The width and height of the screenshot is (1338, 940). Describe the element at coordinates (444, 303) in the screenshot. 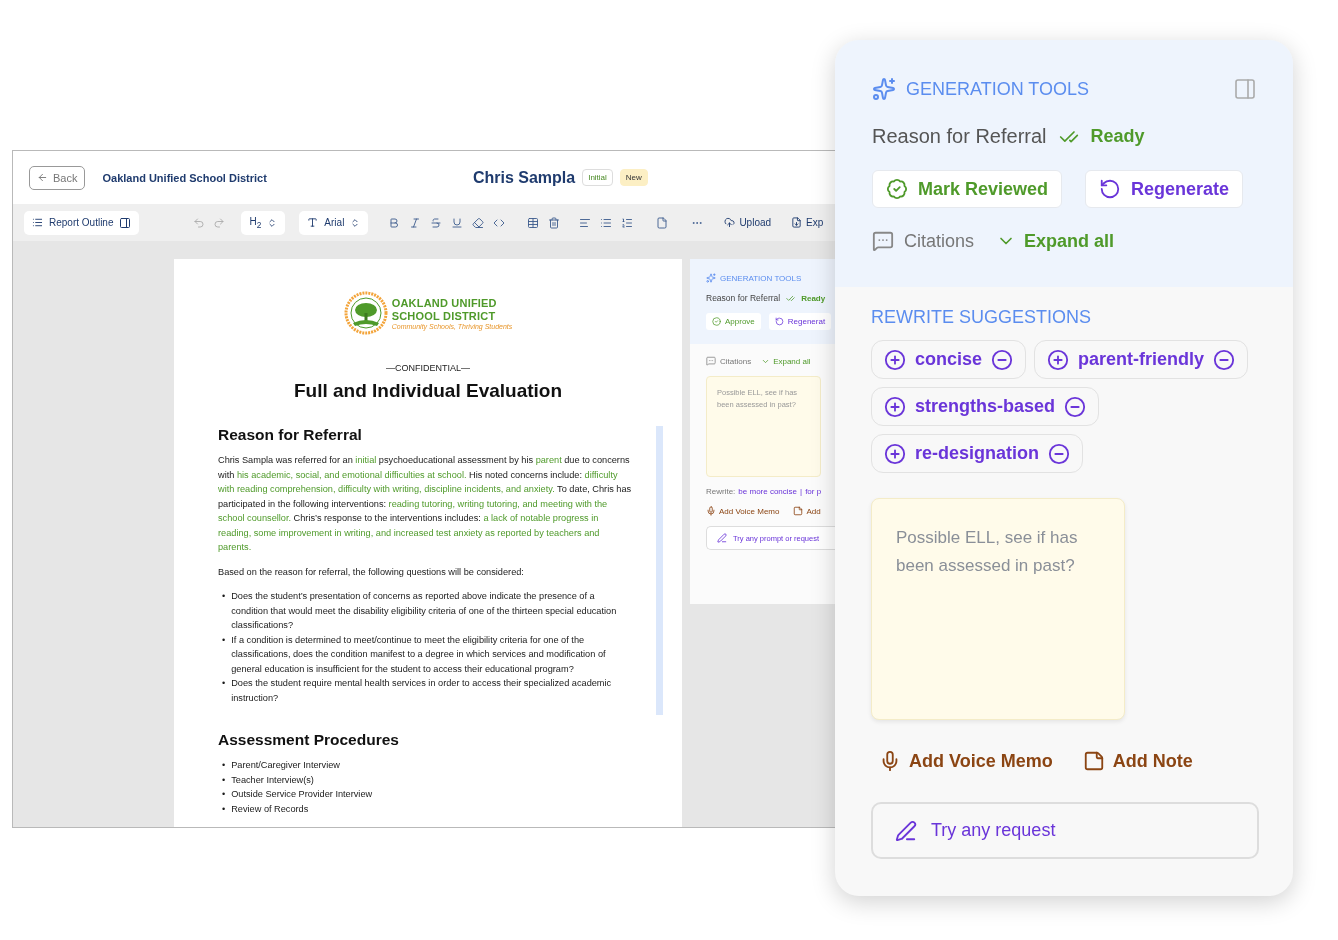

I see `logo-text: OAKLAND UNIFIED` at that location.